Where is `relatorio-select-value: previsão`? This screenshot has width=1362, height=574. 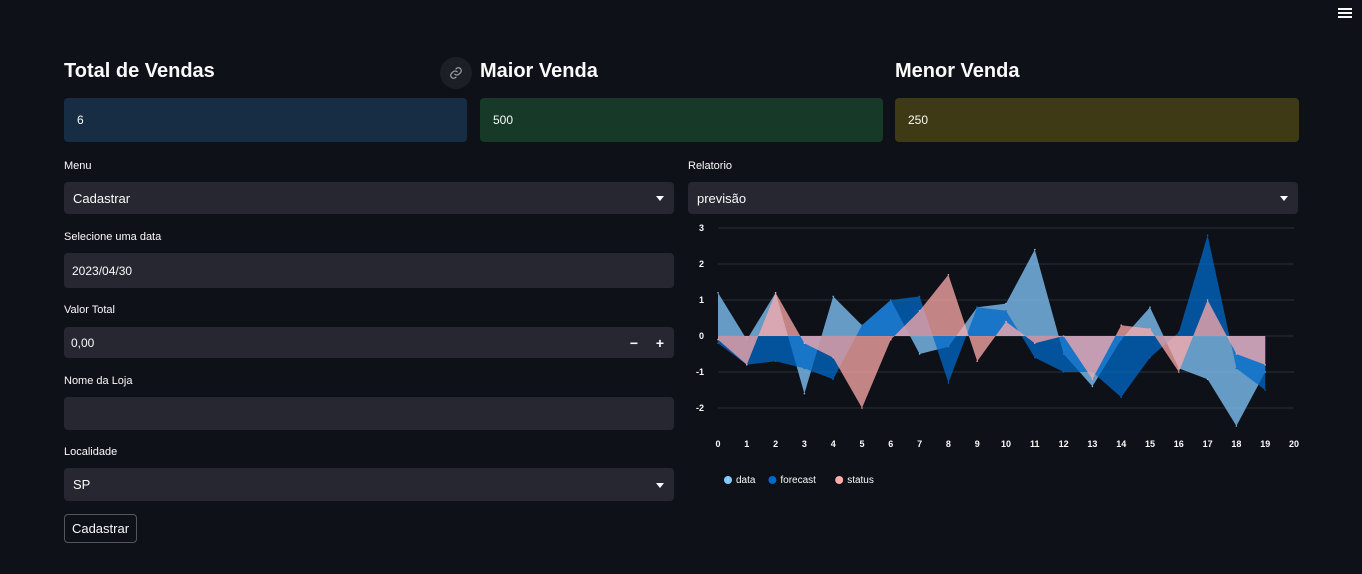 relatorio-select-value: previsão is located at coordinates (722, 198).